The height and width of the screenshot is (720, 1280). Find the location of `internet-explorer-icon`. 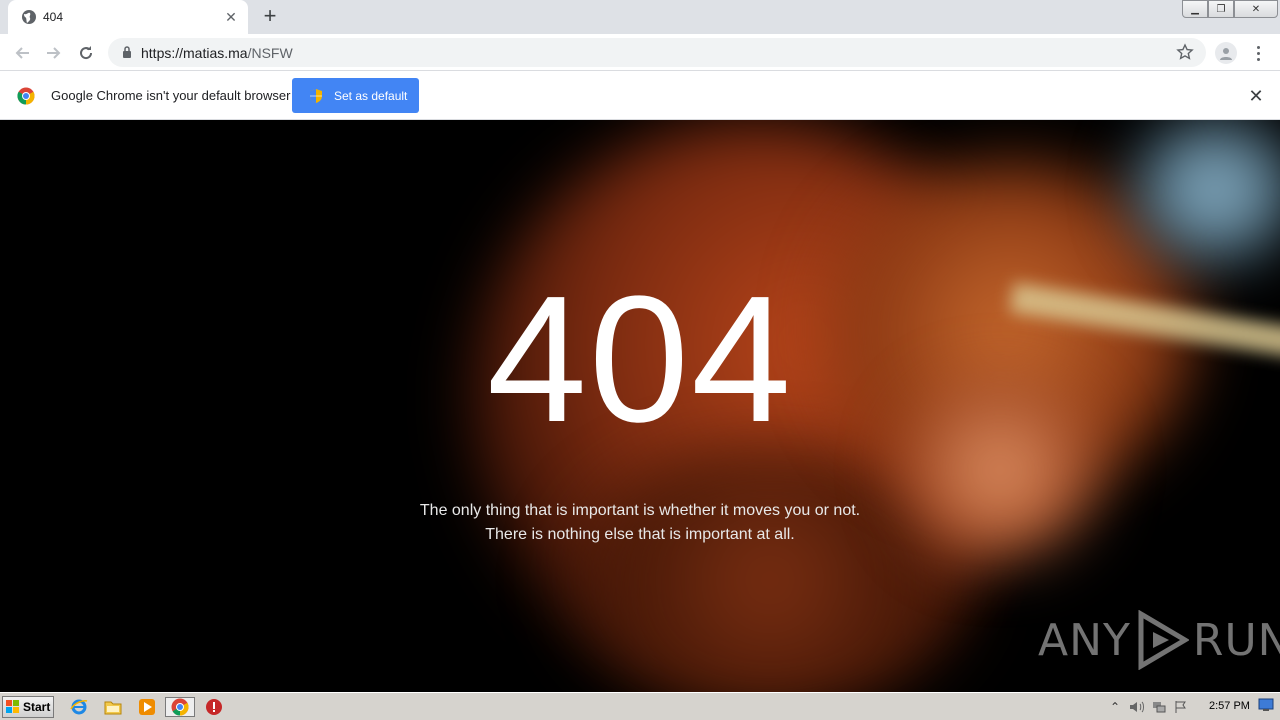

internet-explorer-icon is located at coordinates (79, 707).